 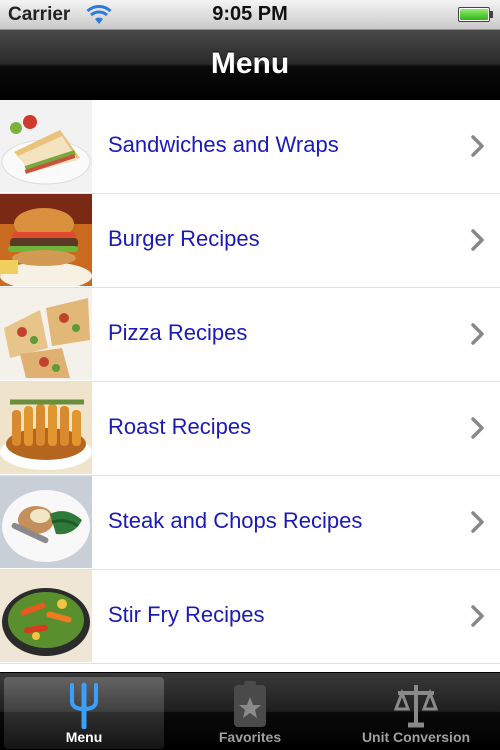 I want to click on pizza-thumbnail, so click(x=46, y=334).